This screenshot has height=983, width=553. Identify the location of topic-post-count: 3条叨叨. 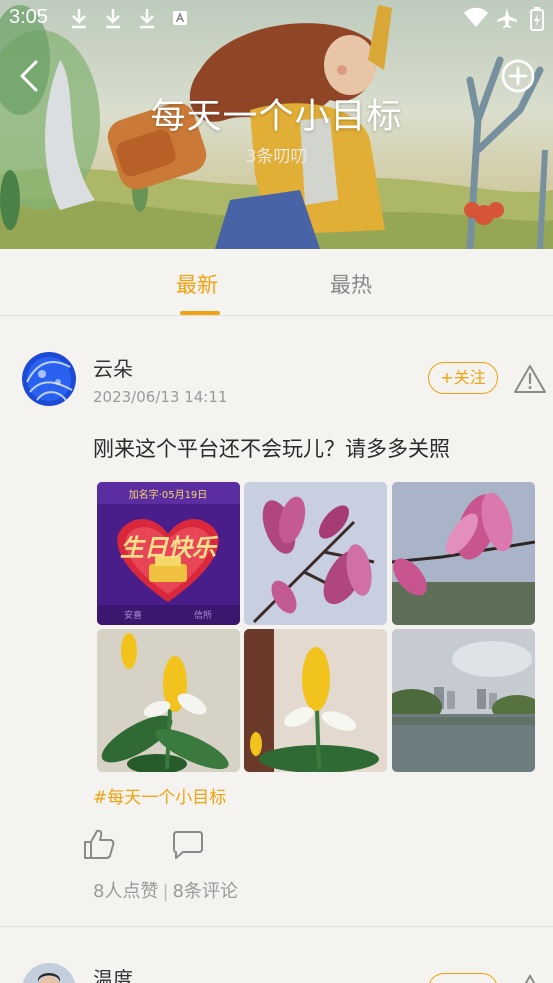
(276, 157).